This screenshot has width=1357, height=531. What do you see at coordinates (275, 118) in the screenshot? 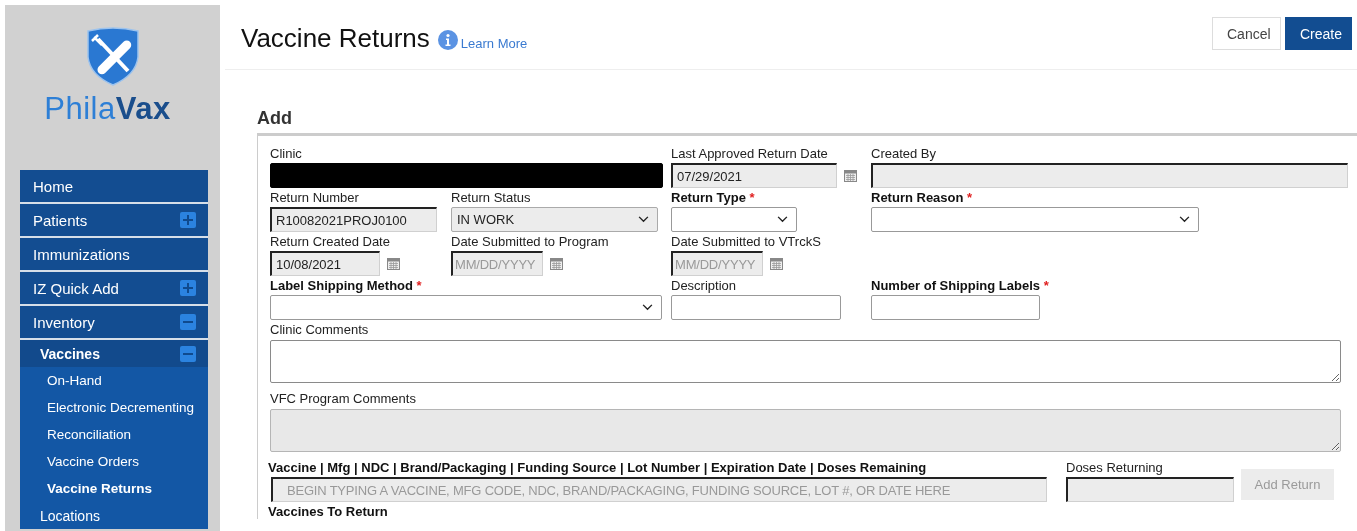
I see `section-heading: Add` at bounding box center [275, 118].